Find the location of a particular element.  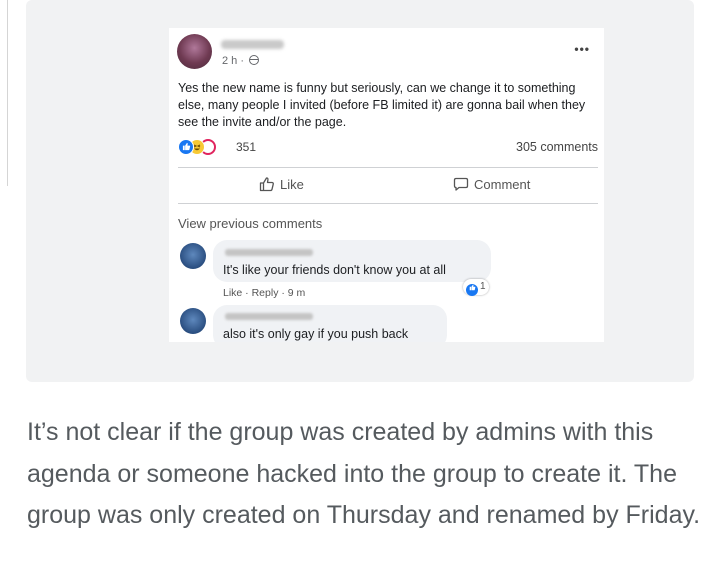

comment-text: also it's only gay if you push back is located at coordinates (316, 334).